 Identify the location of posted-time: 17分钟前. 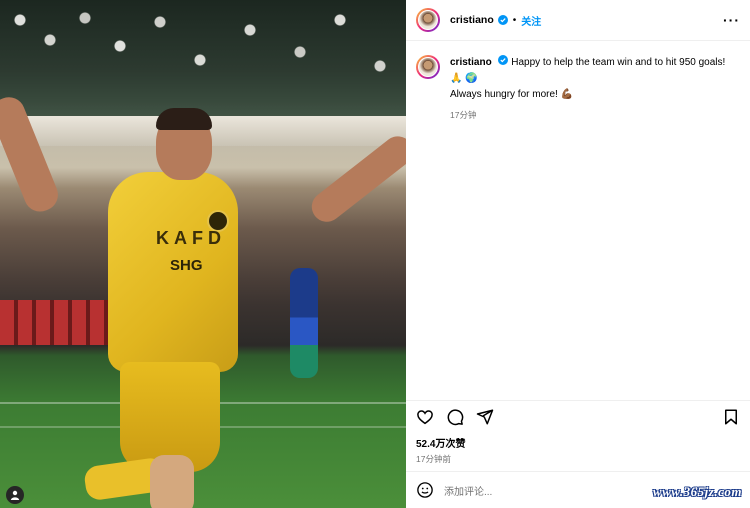
(433, 459).